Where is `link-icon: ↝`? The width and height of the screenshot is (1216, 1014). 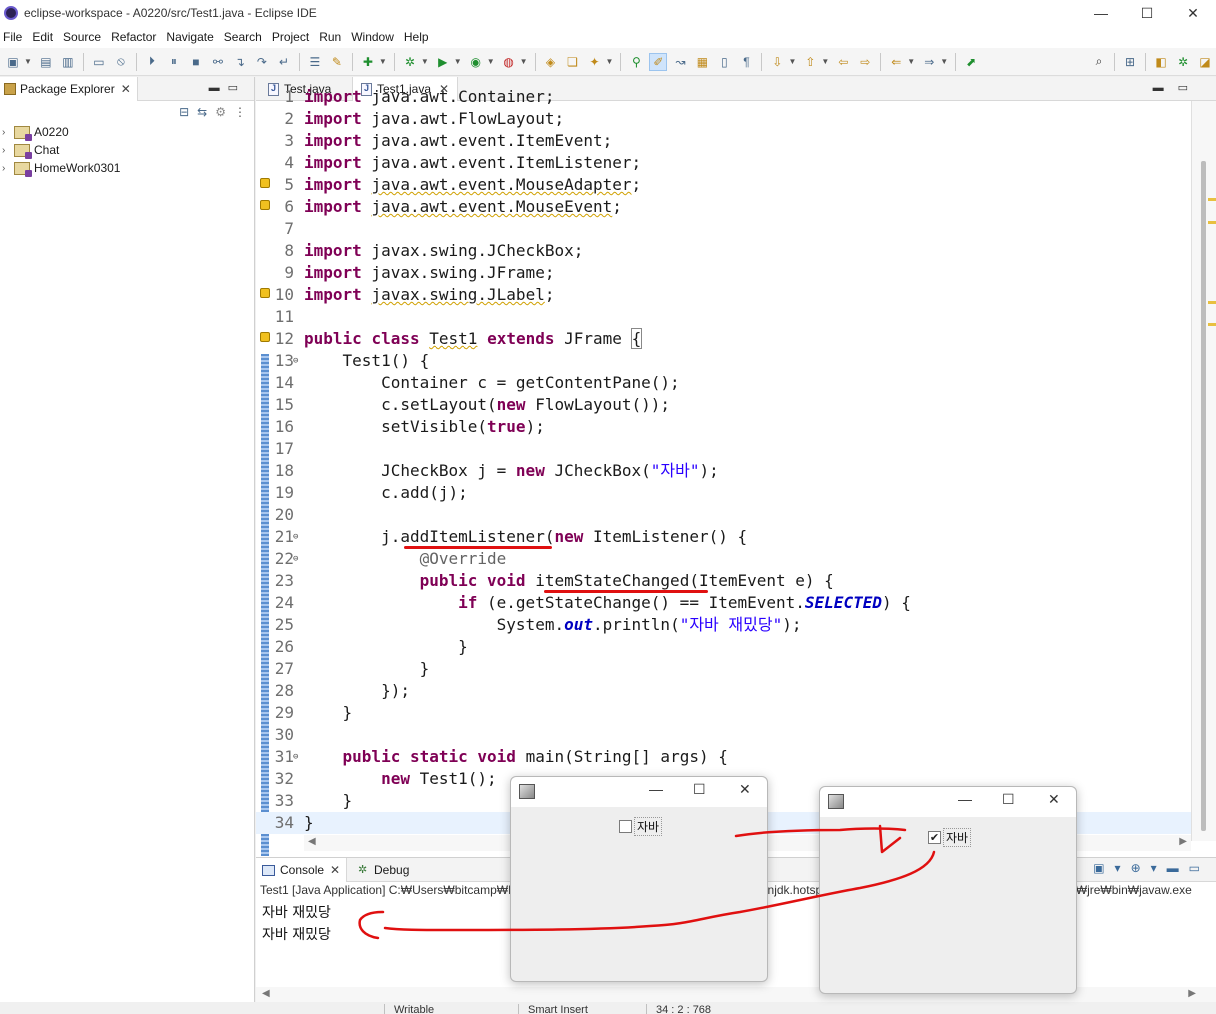
link-icon: ↝ is located at coordinates (680, 62).